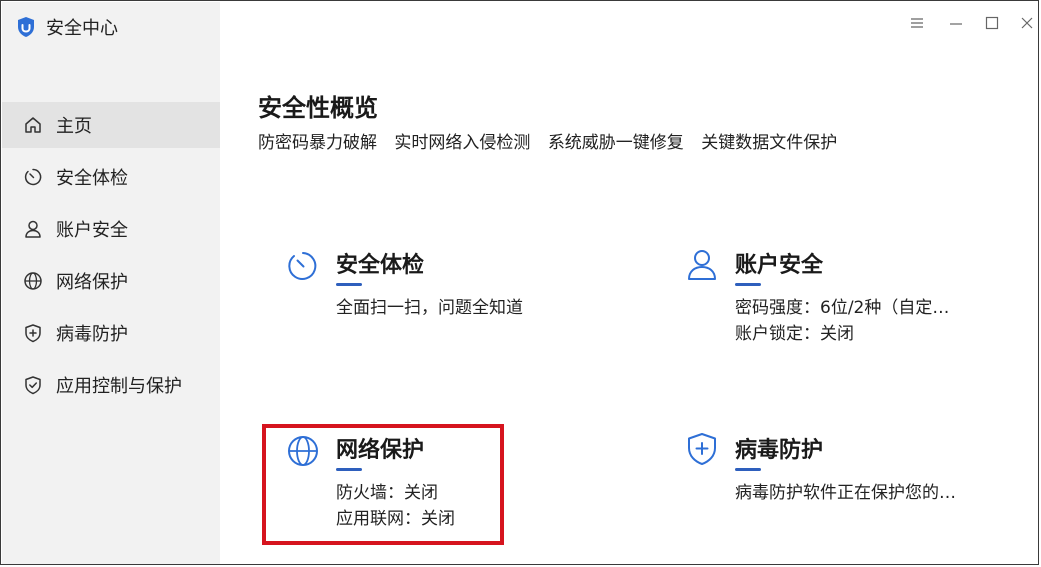 The image size is (1041, 567). What do you see at coordinates (615, 143) in the screenshot?
I see `feature-item: 系统威胁一键修复` at bounding box center [615, 143].